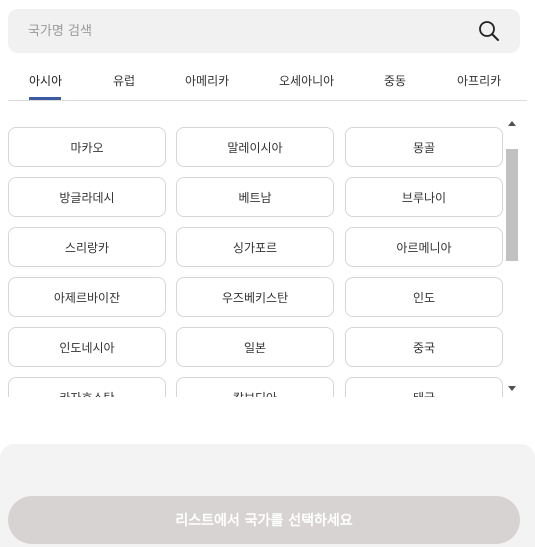  Describe the element at coordinates (512, 205) in the screenshot. I see `scrollbar-thumb` at that location.